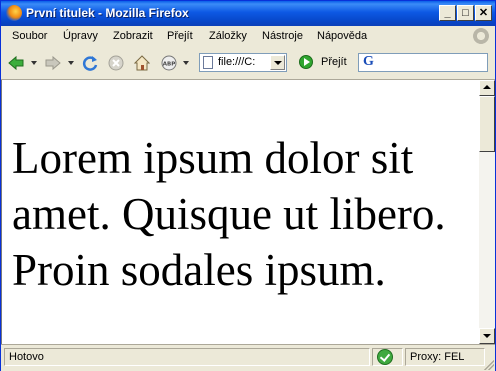 This screenshot has height=371, width=496. Describe the element at coordinates (423, 62) in the screenshot. I see `search-input: G` at that location.